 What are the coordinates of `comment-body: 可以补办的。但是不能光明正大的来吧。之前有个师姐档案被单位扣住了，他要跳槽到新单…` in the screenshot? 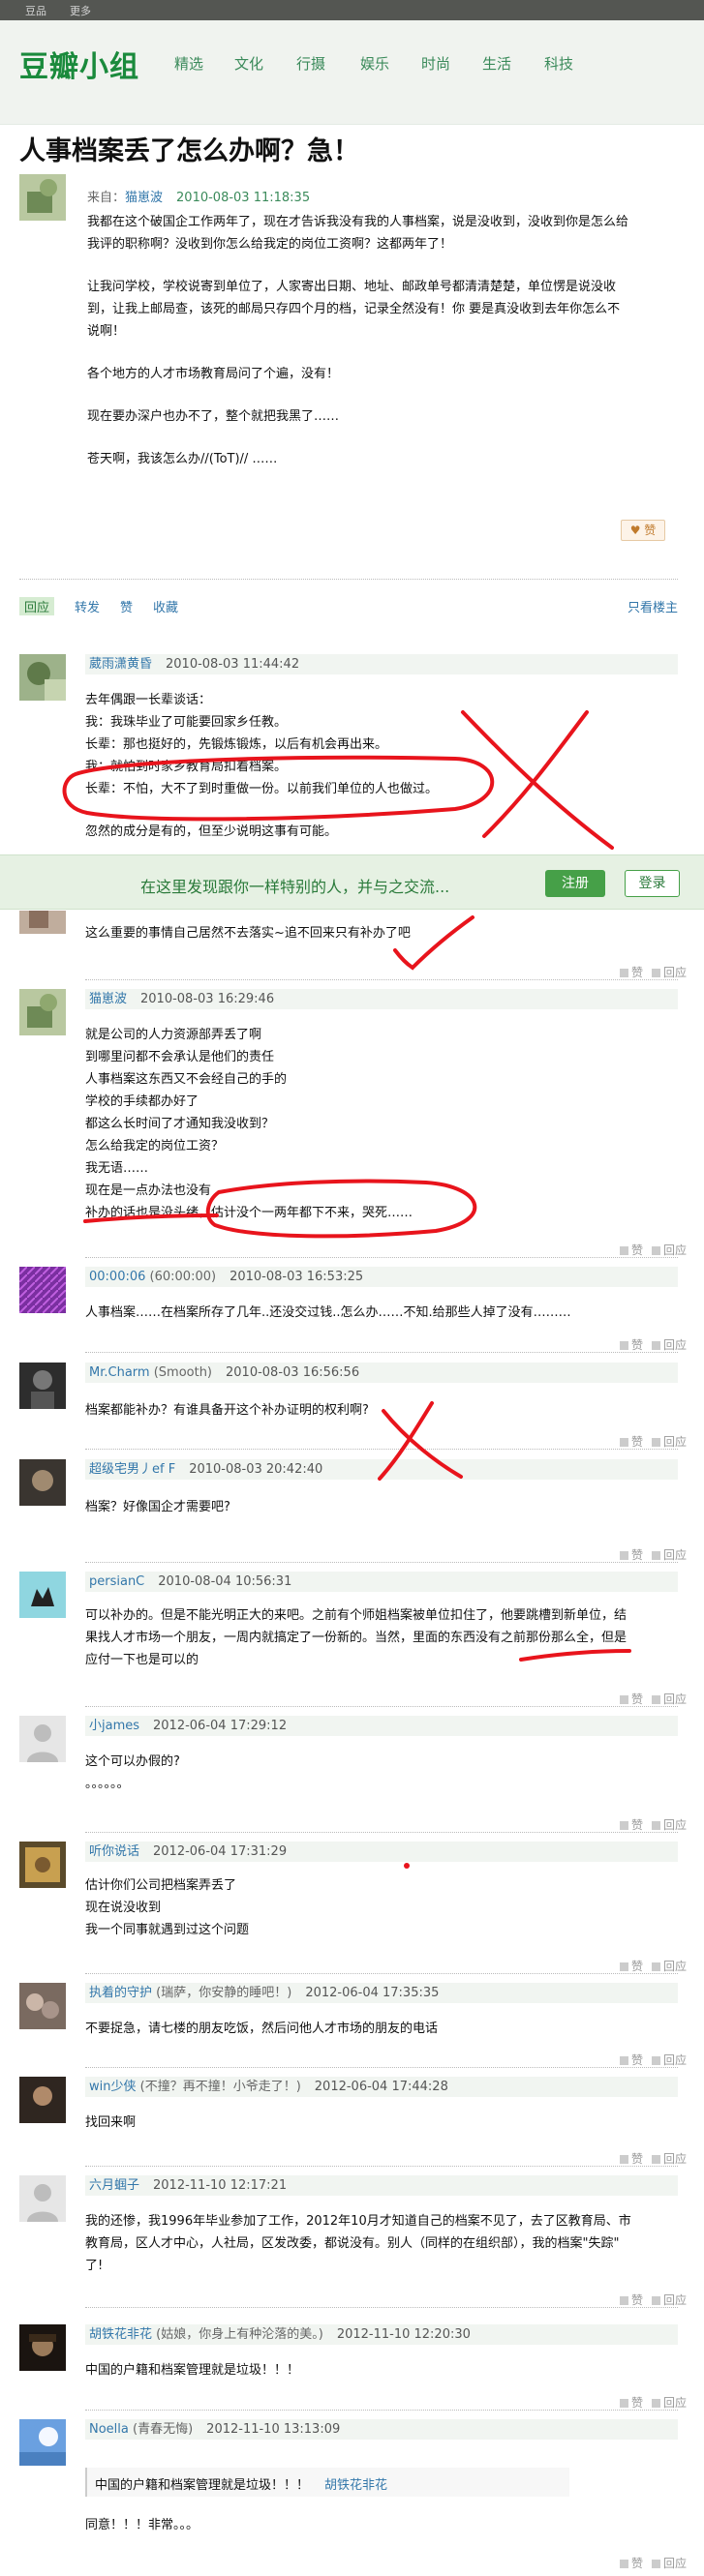 It's located at (386, 1637).